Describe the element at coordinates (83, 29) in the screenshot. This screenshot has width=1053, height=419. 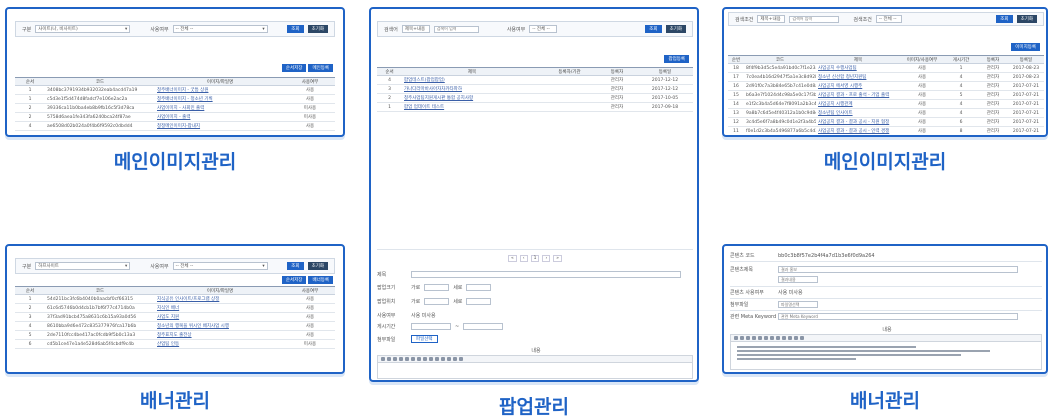
I see `type-select: 사이트(나, 비사이트) ▾` at that location.